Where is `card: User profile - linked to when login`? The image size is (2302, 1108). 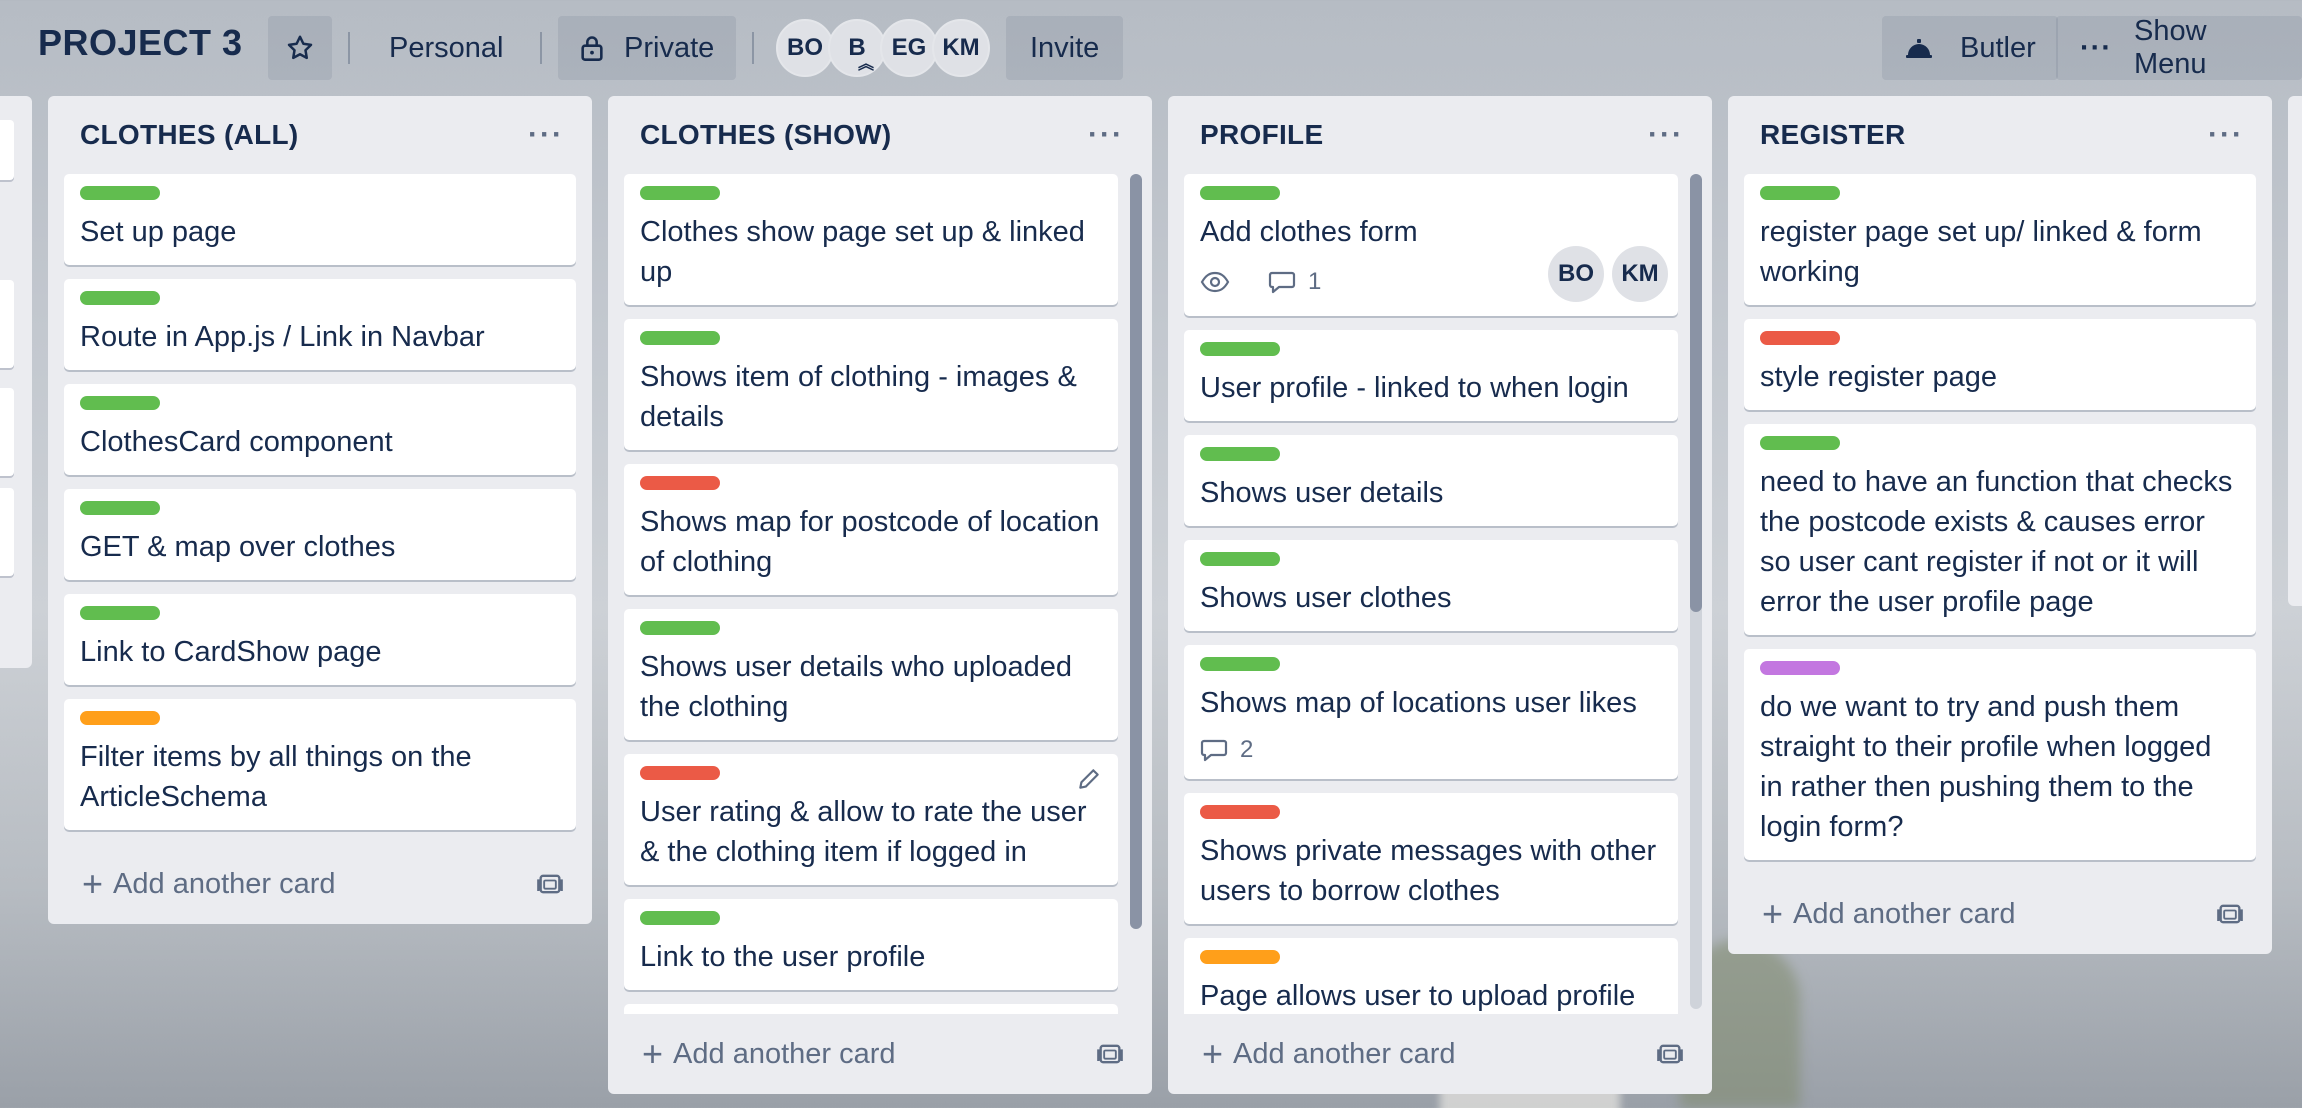 card: User profile - linked to when login is located at coordinates (1431, 375).